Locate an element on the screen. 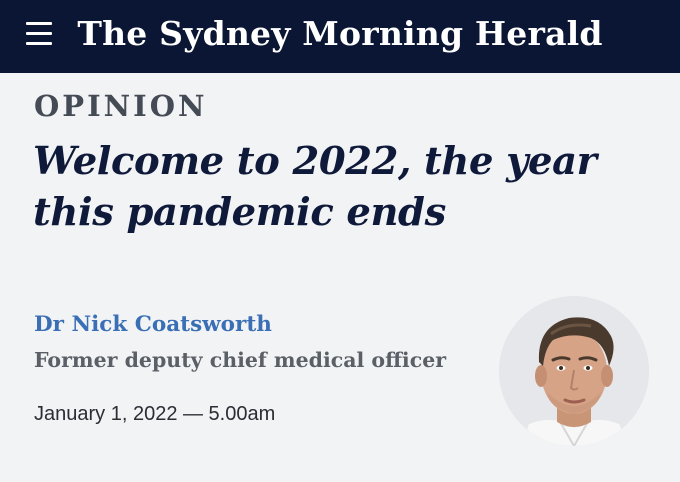 The width and height of the screenshot is (680, 482). author-name-link: Dr Nick Coatsworth is located at coordinates (153, 325).